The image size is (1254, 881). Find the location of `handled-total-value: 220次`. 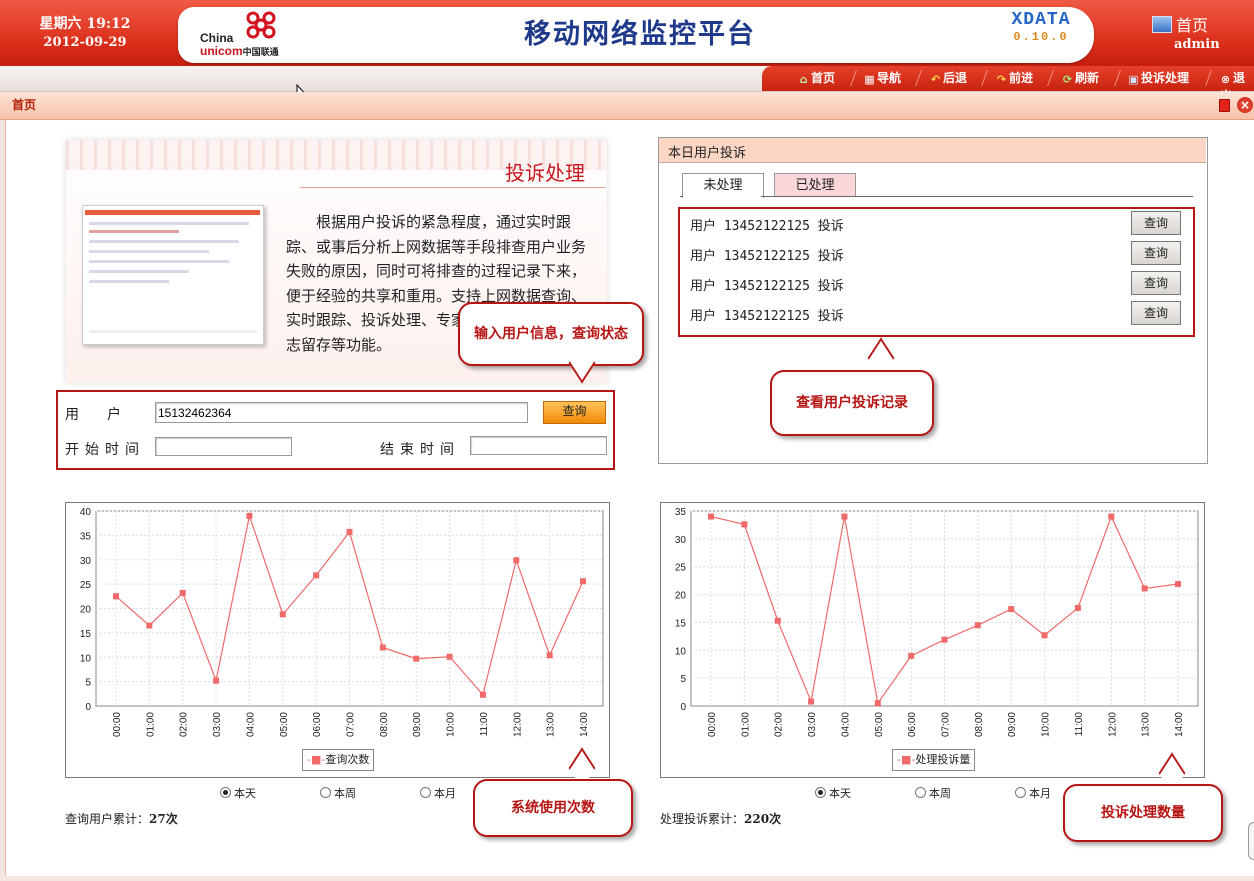

handled-total-value: 220次 is located at coordinates (763, 819).